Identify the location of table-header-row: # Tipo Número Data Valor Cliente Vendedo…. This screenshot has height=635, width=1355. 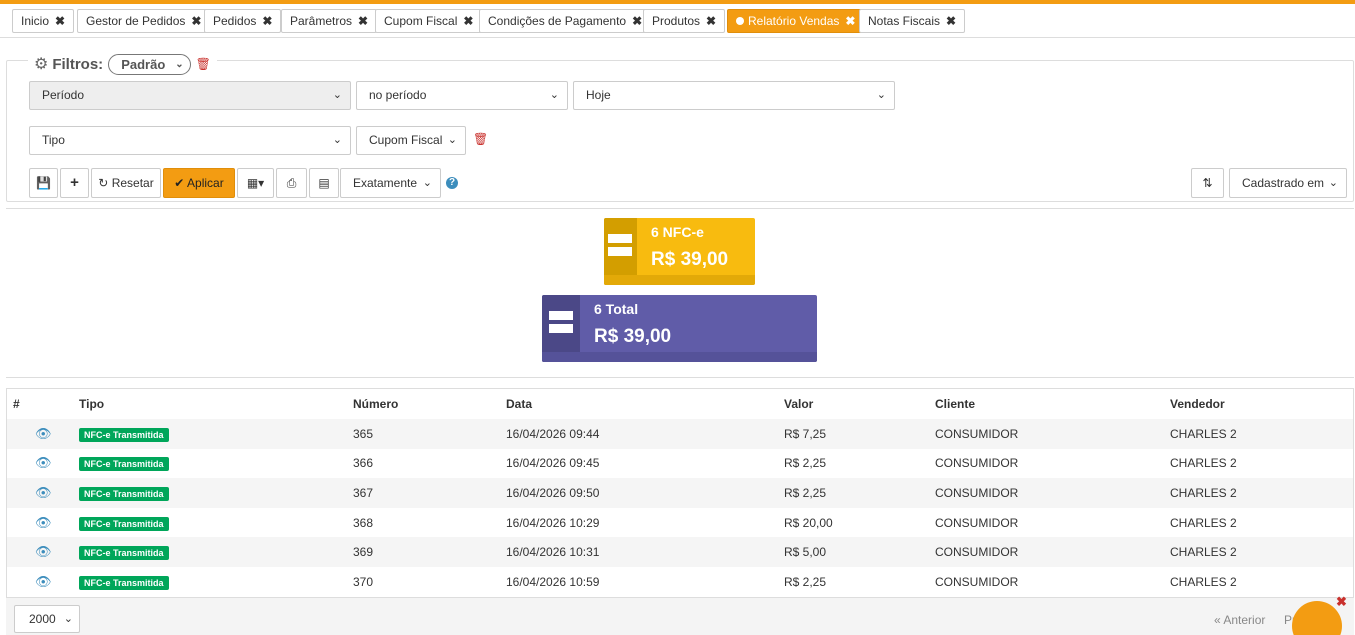
(680, 404).